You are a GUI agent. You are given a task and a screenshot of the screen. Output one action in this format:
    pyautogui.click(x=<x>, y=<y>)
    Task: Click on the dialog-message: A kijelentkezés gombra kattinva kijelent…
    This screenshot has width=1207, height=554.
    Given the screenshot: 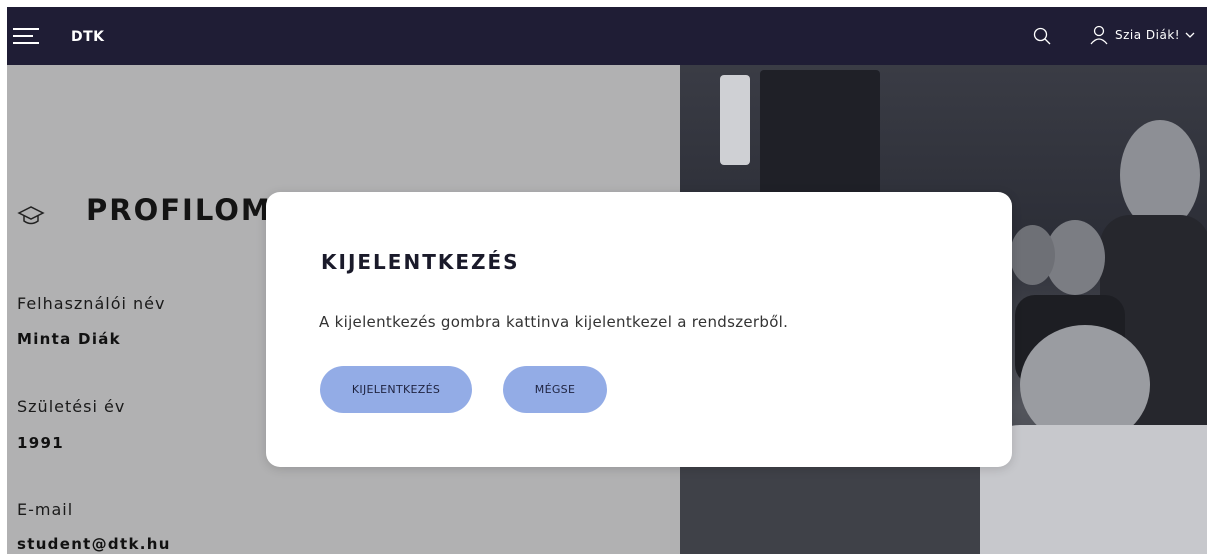 What is the action you would take?
    pyautogui.click(x=554, y=322)
    